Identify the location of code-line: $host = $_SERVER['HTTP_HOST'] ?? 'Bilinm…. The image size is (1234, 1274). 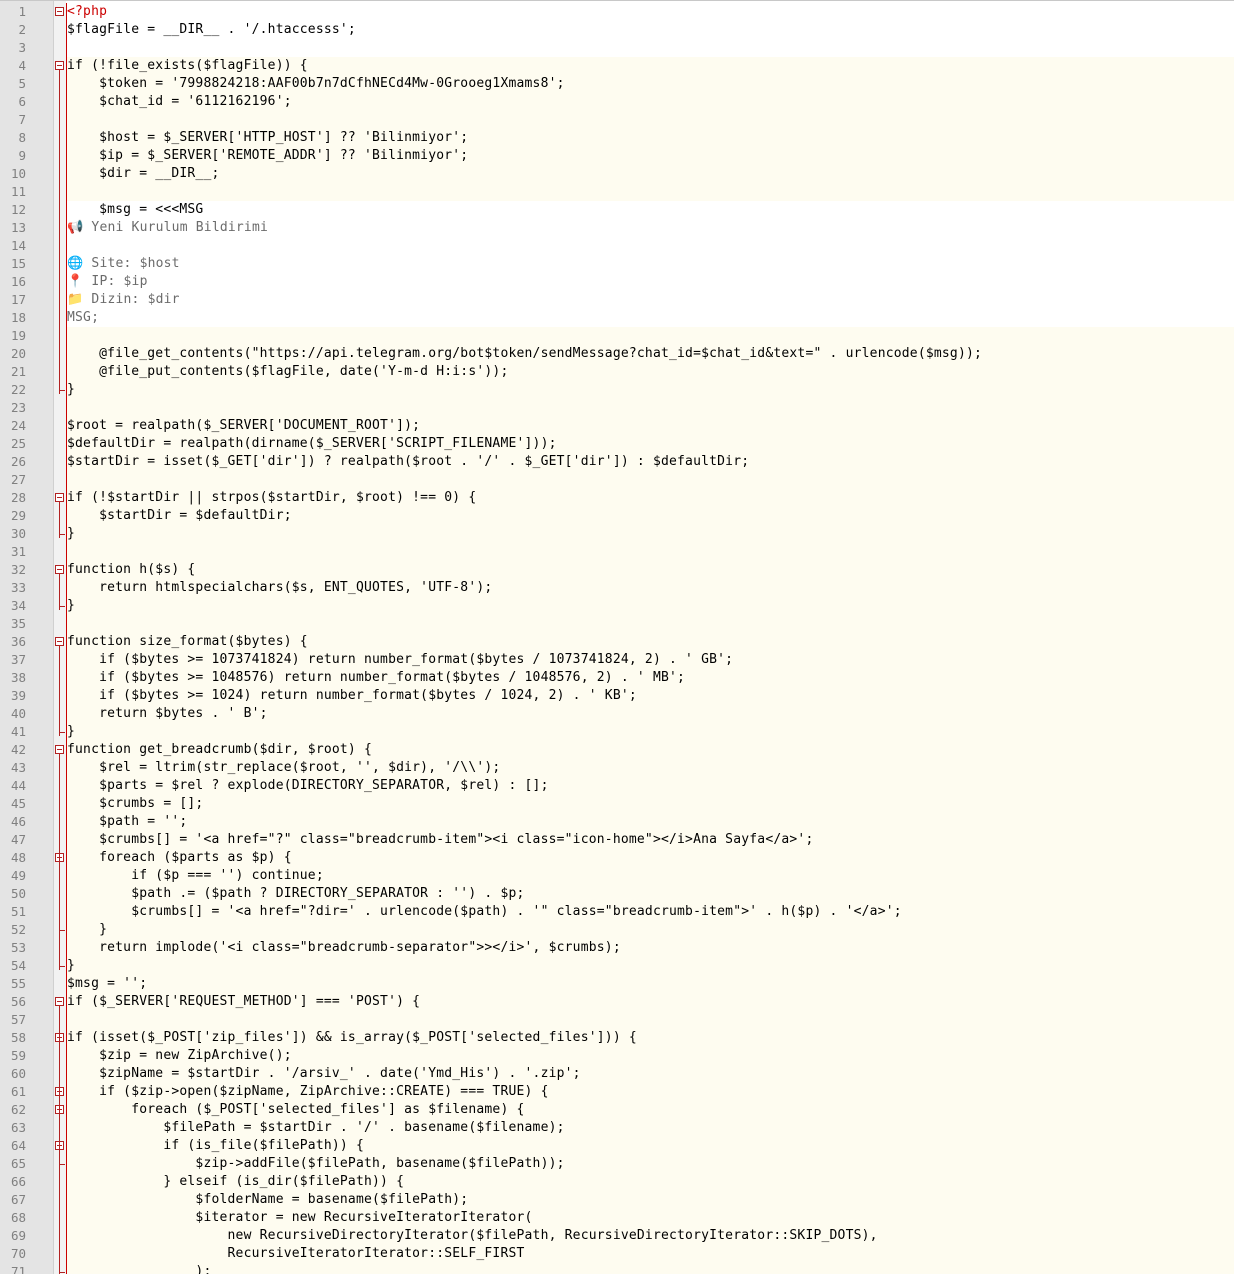
(650, 138).